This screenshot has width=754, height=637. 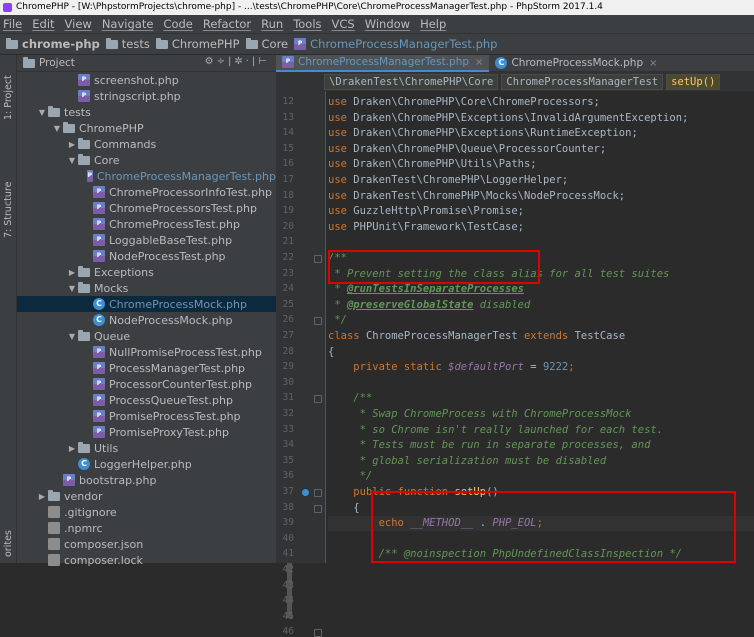 What do you see at coordinates (146, 528) in the screenshot?
I see `tree-item: .npmrc` at bounding box center [146, 528].